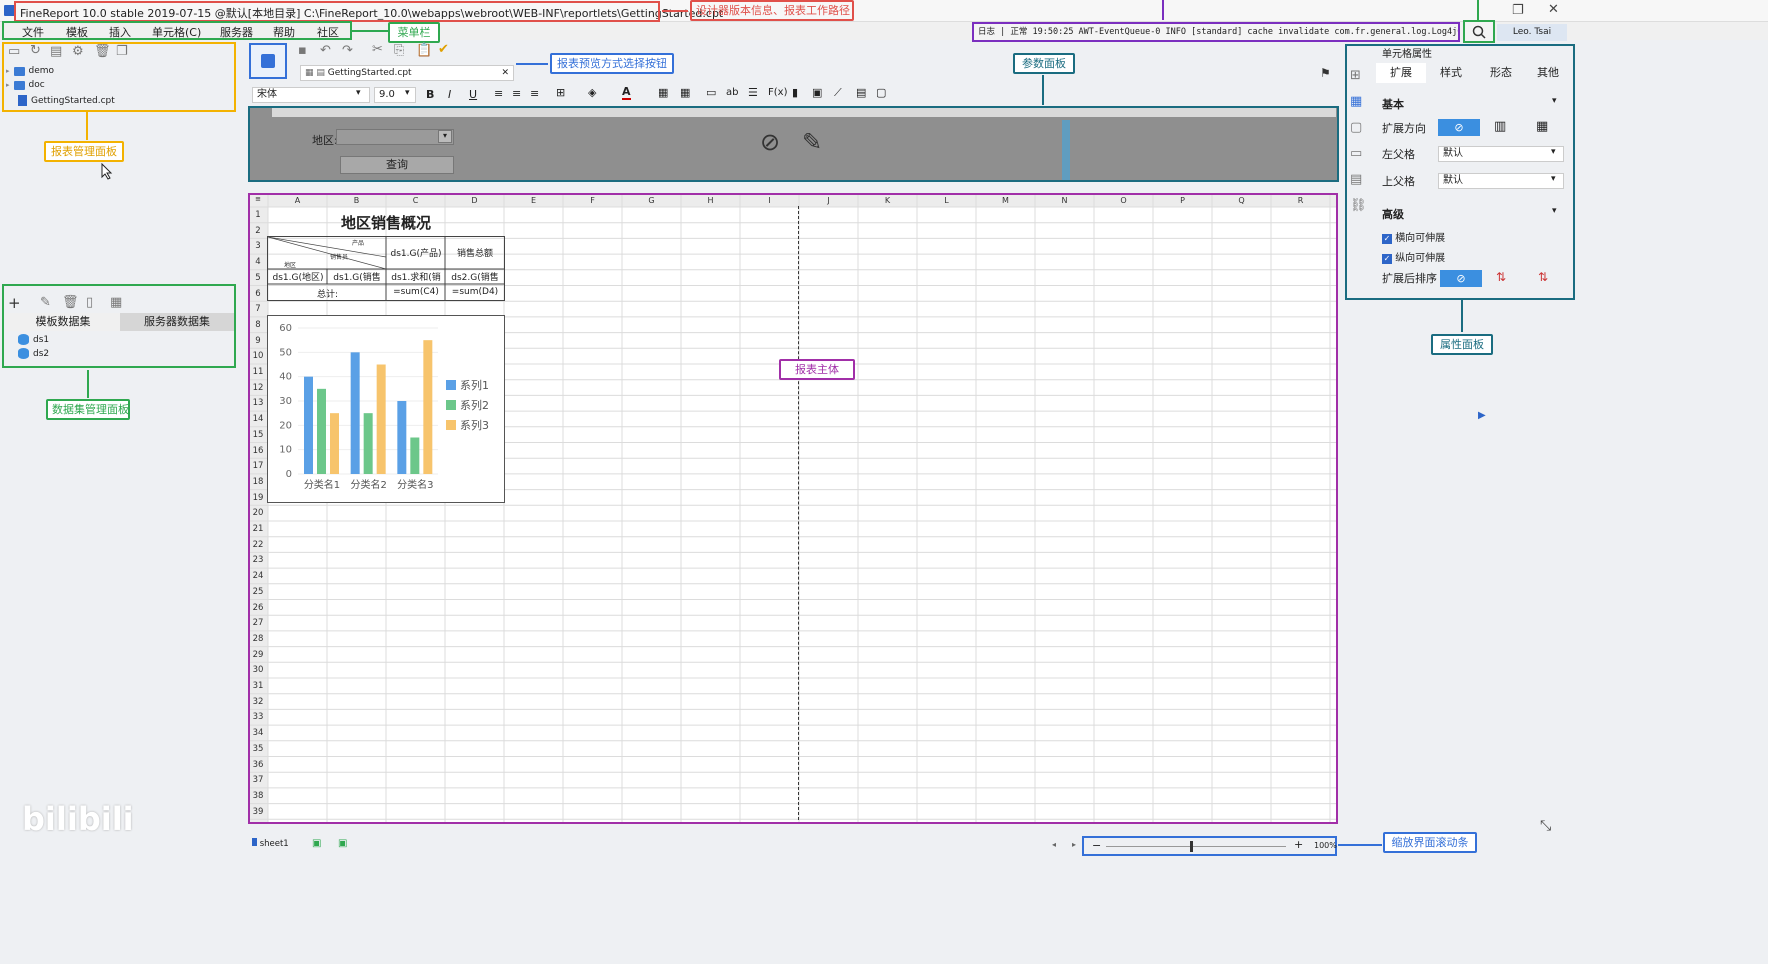 This screenshot has height=964, width=1768. What do you see at coordinates (828, 200) in the screenshot?
I see `column-header: J` at bounding box center [828, 200].